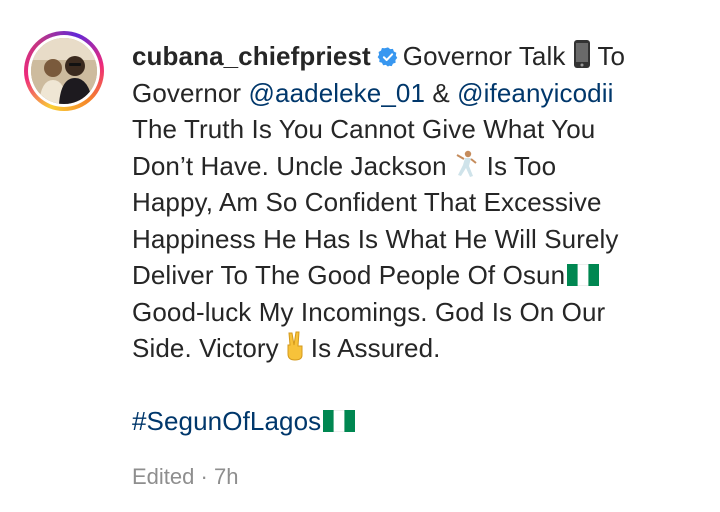 The width and height of the screenshot is (720, 512). Describe the element at coordinates (535, 93) in the screenshot. I see `mention-link-ifeanyicodii: @ifeanyicodii` at that location.